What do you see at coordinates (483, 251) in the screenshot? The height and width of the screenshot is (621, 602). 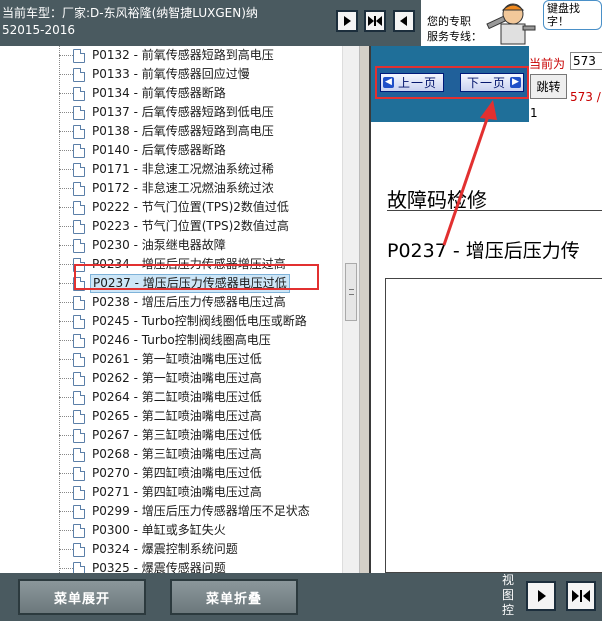 I see `fault-code-title: P0237 - 增压后压力传` at bounding box center [483, 251].